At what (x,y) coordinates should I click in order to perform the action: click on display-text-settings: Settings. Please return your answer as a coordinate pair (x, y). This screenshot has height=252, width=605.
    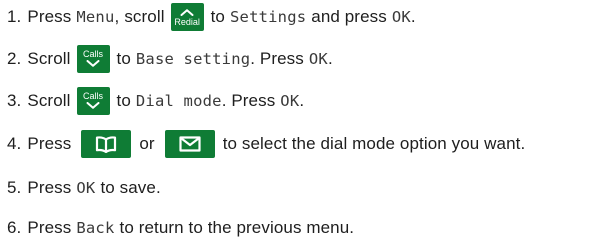
    Looking at the image, I should click on (268, 17).